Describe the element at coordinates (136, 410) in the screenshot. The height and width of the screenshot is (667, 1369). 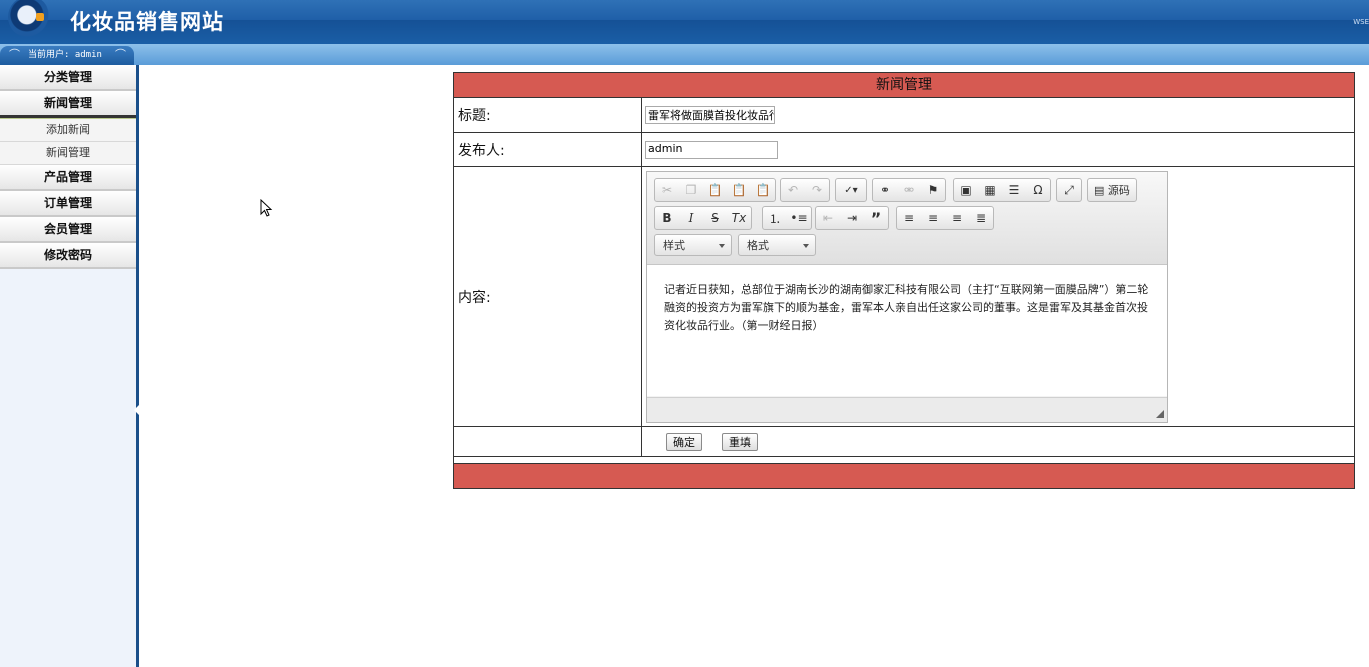
I see `sidebar-collapse-arrow` at that location.